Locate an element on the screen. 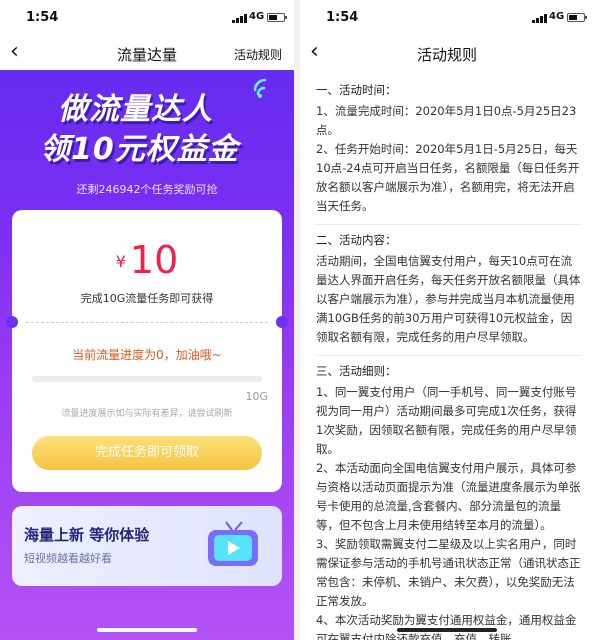 Image resolution: width=594 pixels, height=640 pixels. progress-note: 流量进度展示如与实际有差异，请尝试刷新 is located at coordinates (147, 414).